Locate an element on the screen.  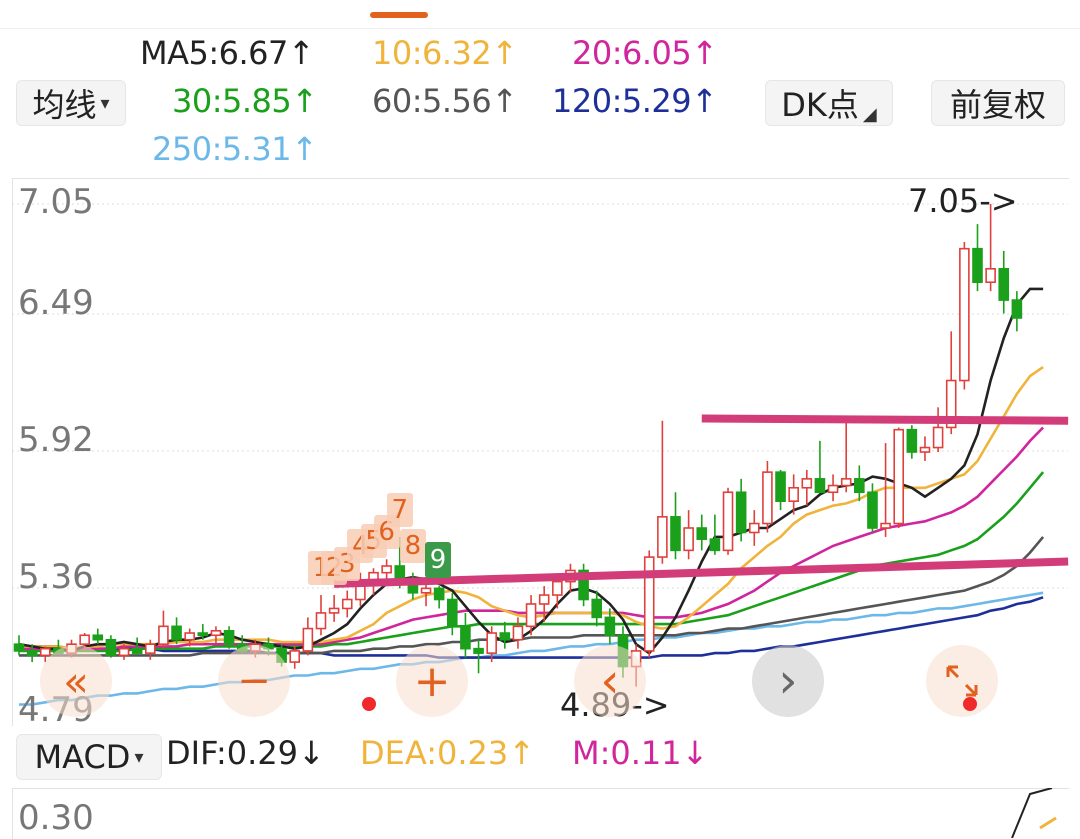
macd-dif-line is located at coordinates (1032, 813).